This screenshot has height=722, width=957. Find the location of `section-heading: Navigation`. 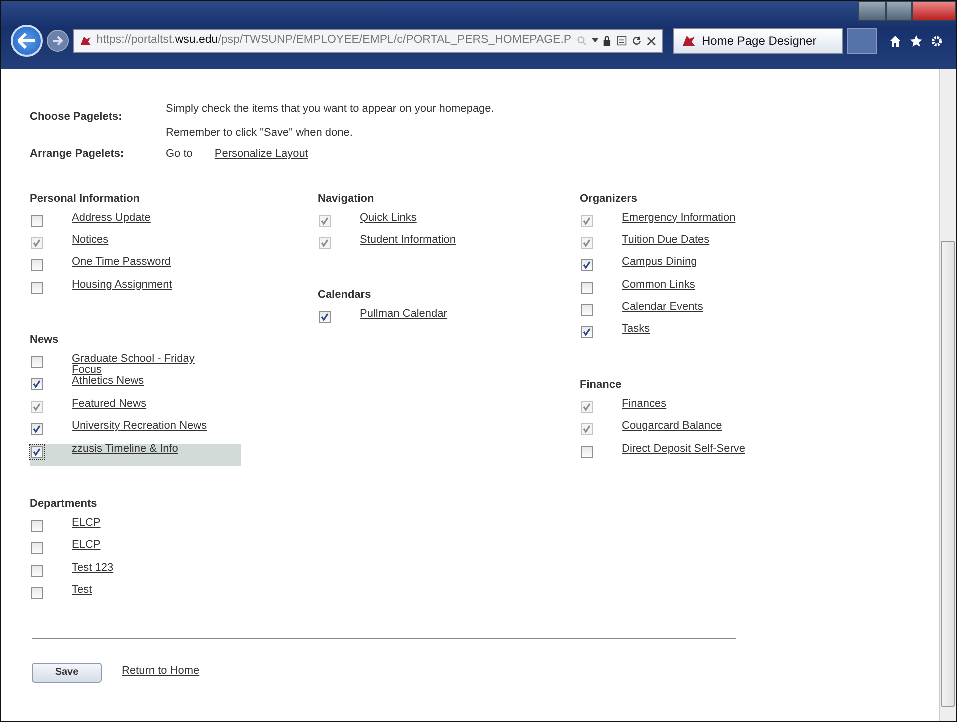

section-heading: Navigation is located at coordinates (347, 199).